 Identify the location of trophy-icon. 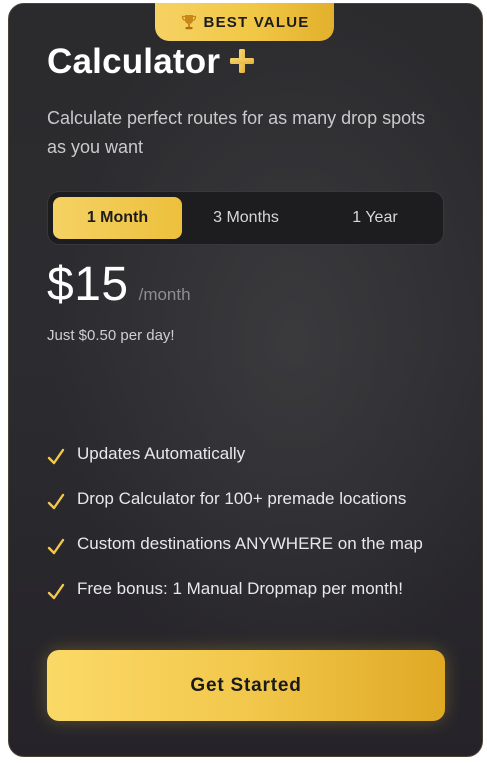
(189, 22).